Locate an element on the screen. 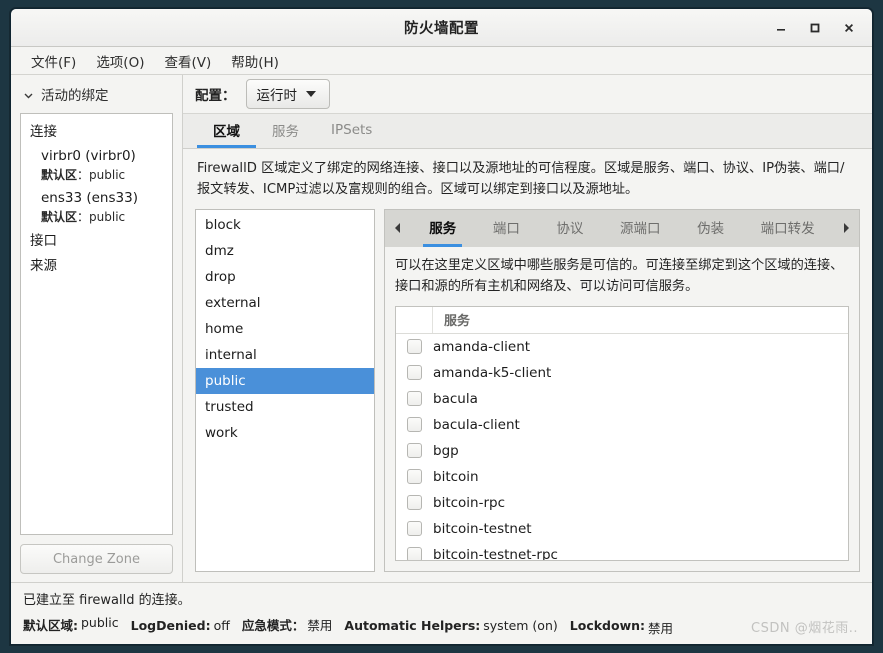 The image size is (883, 653). change-zone-button: Change Zone is located at coordinates (96, 559).